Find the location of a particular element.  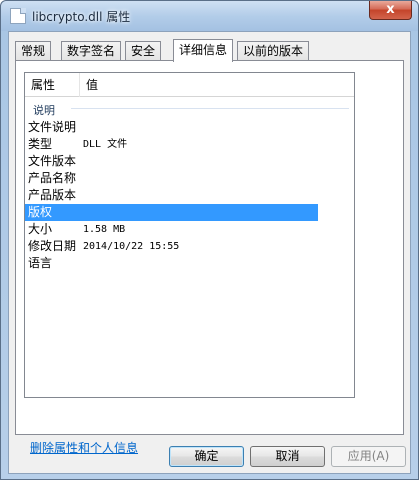

row-key: 产品名称 is located at coordinates (52, 178).